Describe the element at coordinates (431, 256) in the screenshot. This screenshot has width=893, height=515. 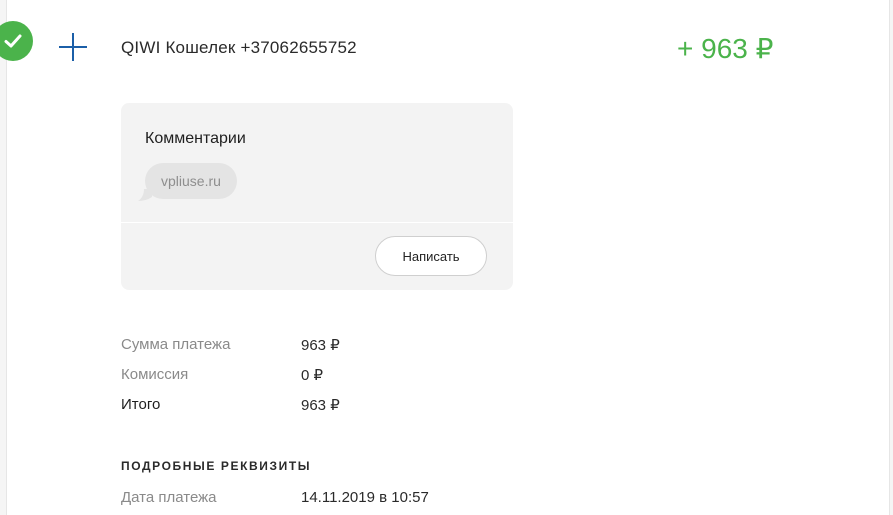
I see `write-comment-button: Написать` at that location.